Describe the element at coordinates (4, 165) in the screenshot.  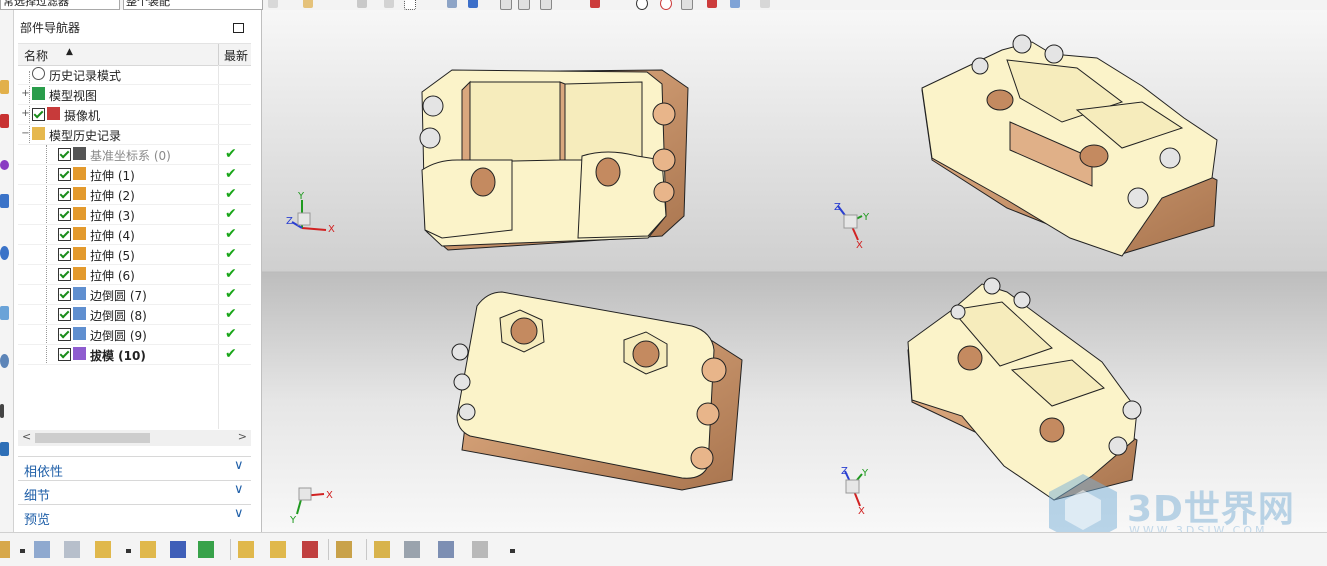
I see `part-navigator-icon` at that location.